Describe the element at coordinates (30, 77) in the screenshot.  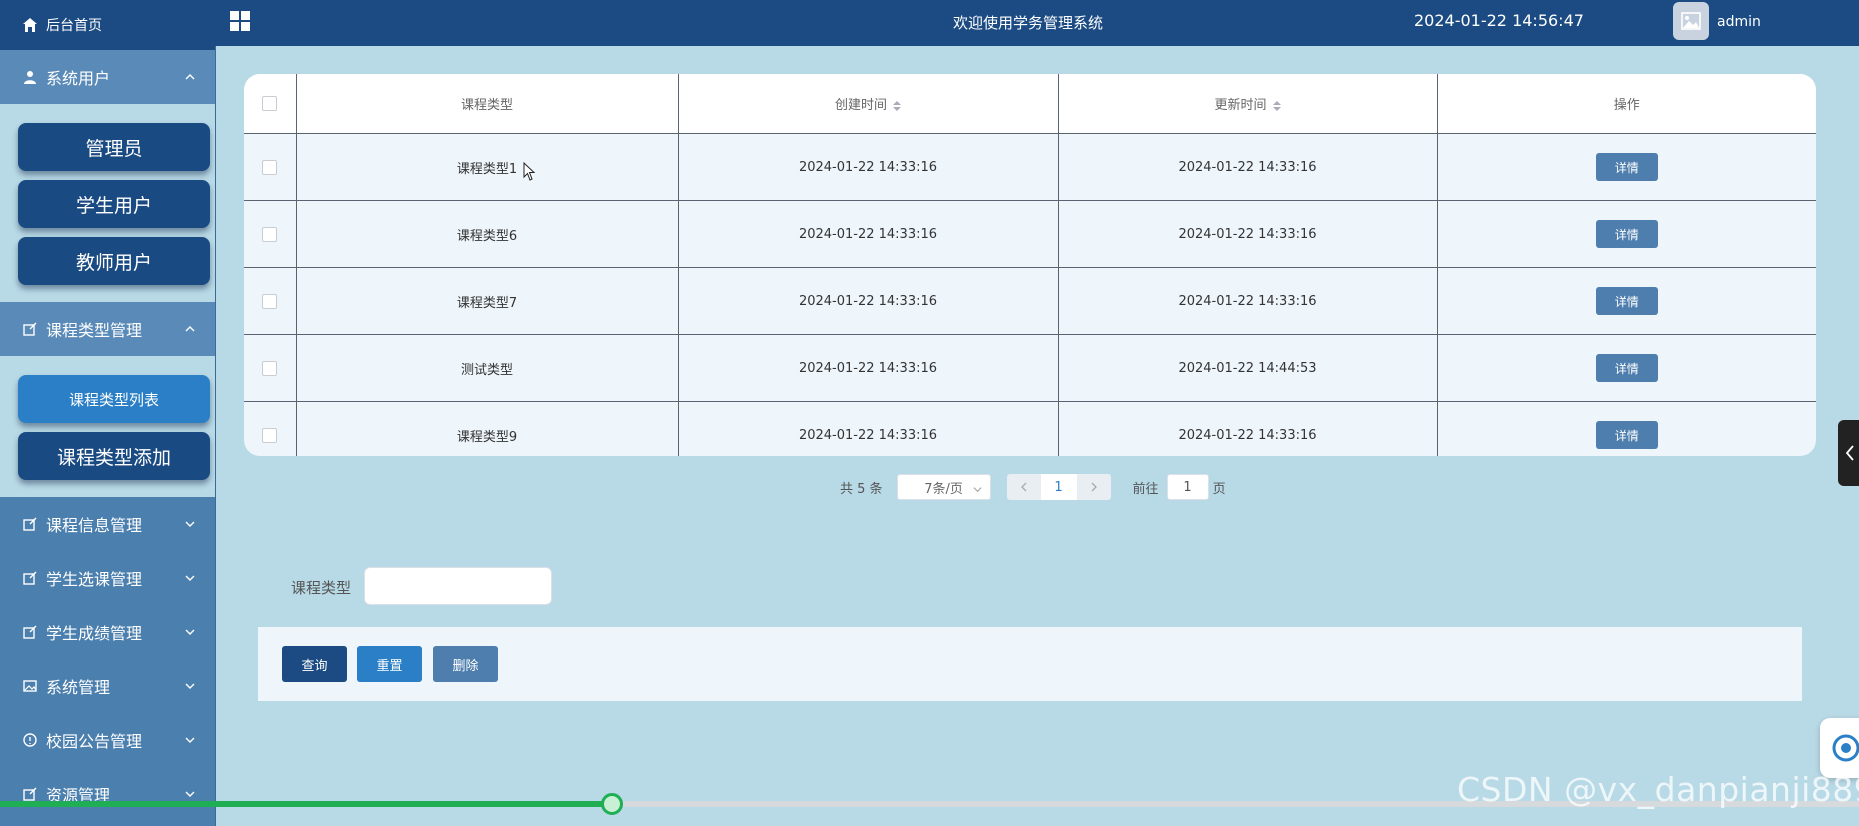
I see `user-icon` at that location.